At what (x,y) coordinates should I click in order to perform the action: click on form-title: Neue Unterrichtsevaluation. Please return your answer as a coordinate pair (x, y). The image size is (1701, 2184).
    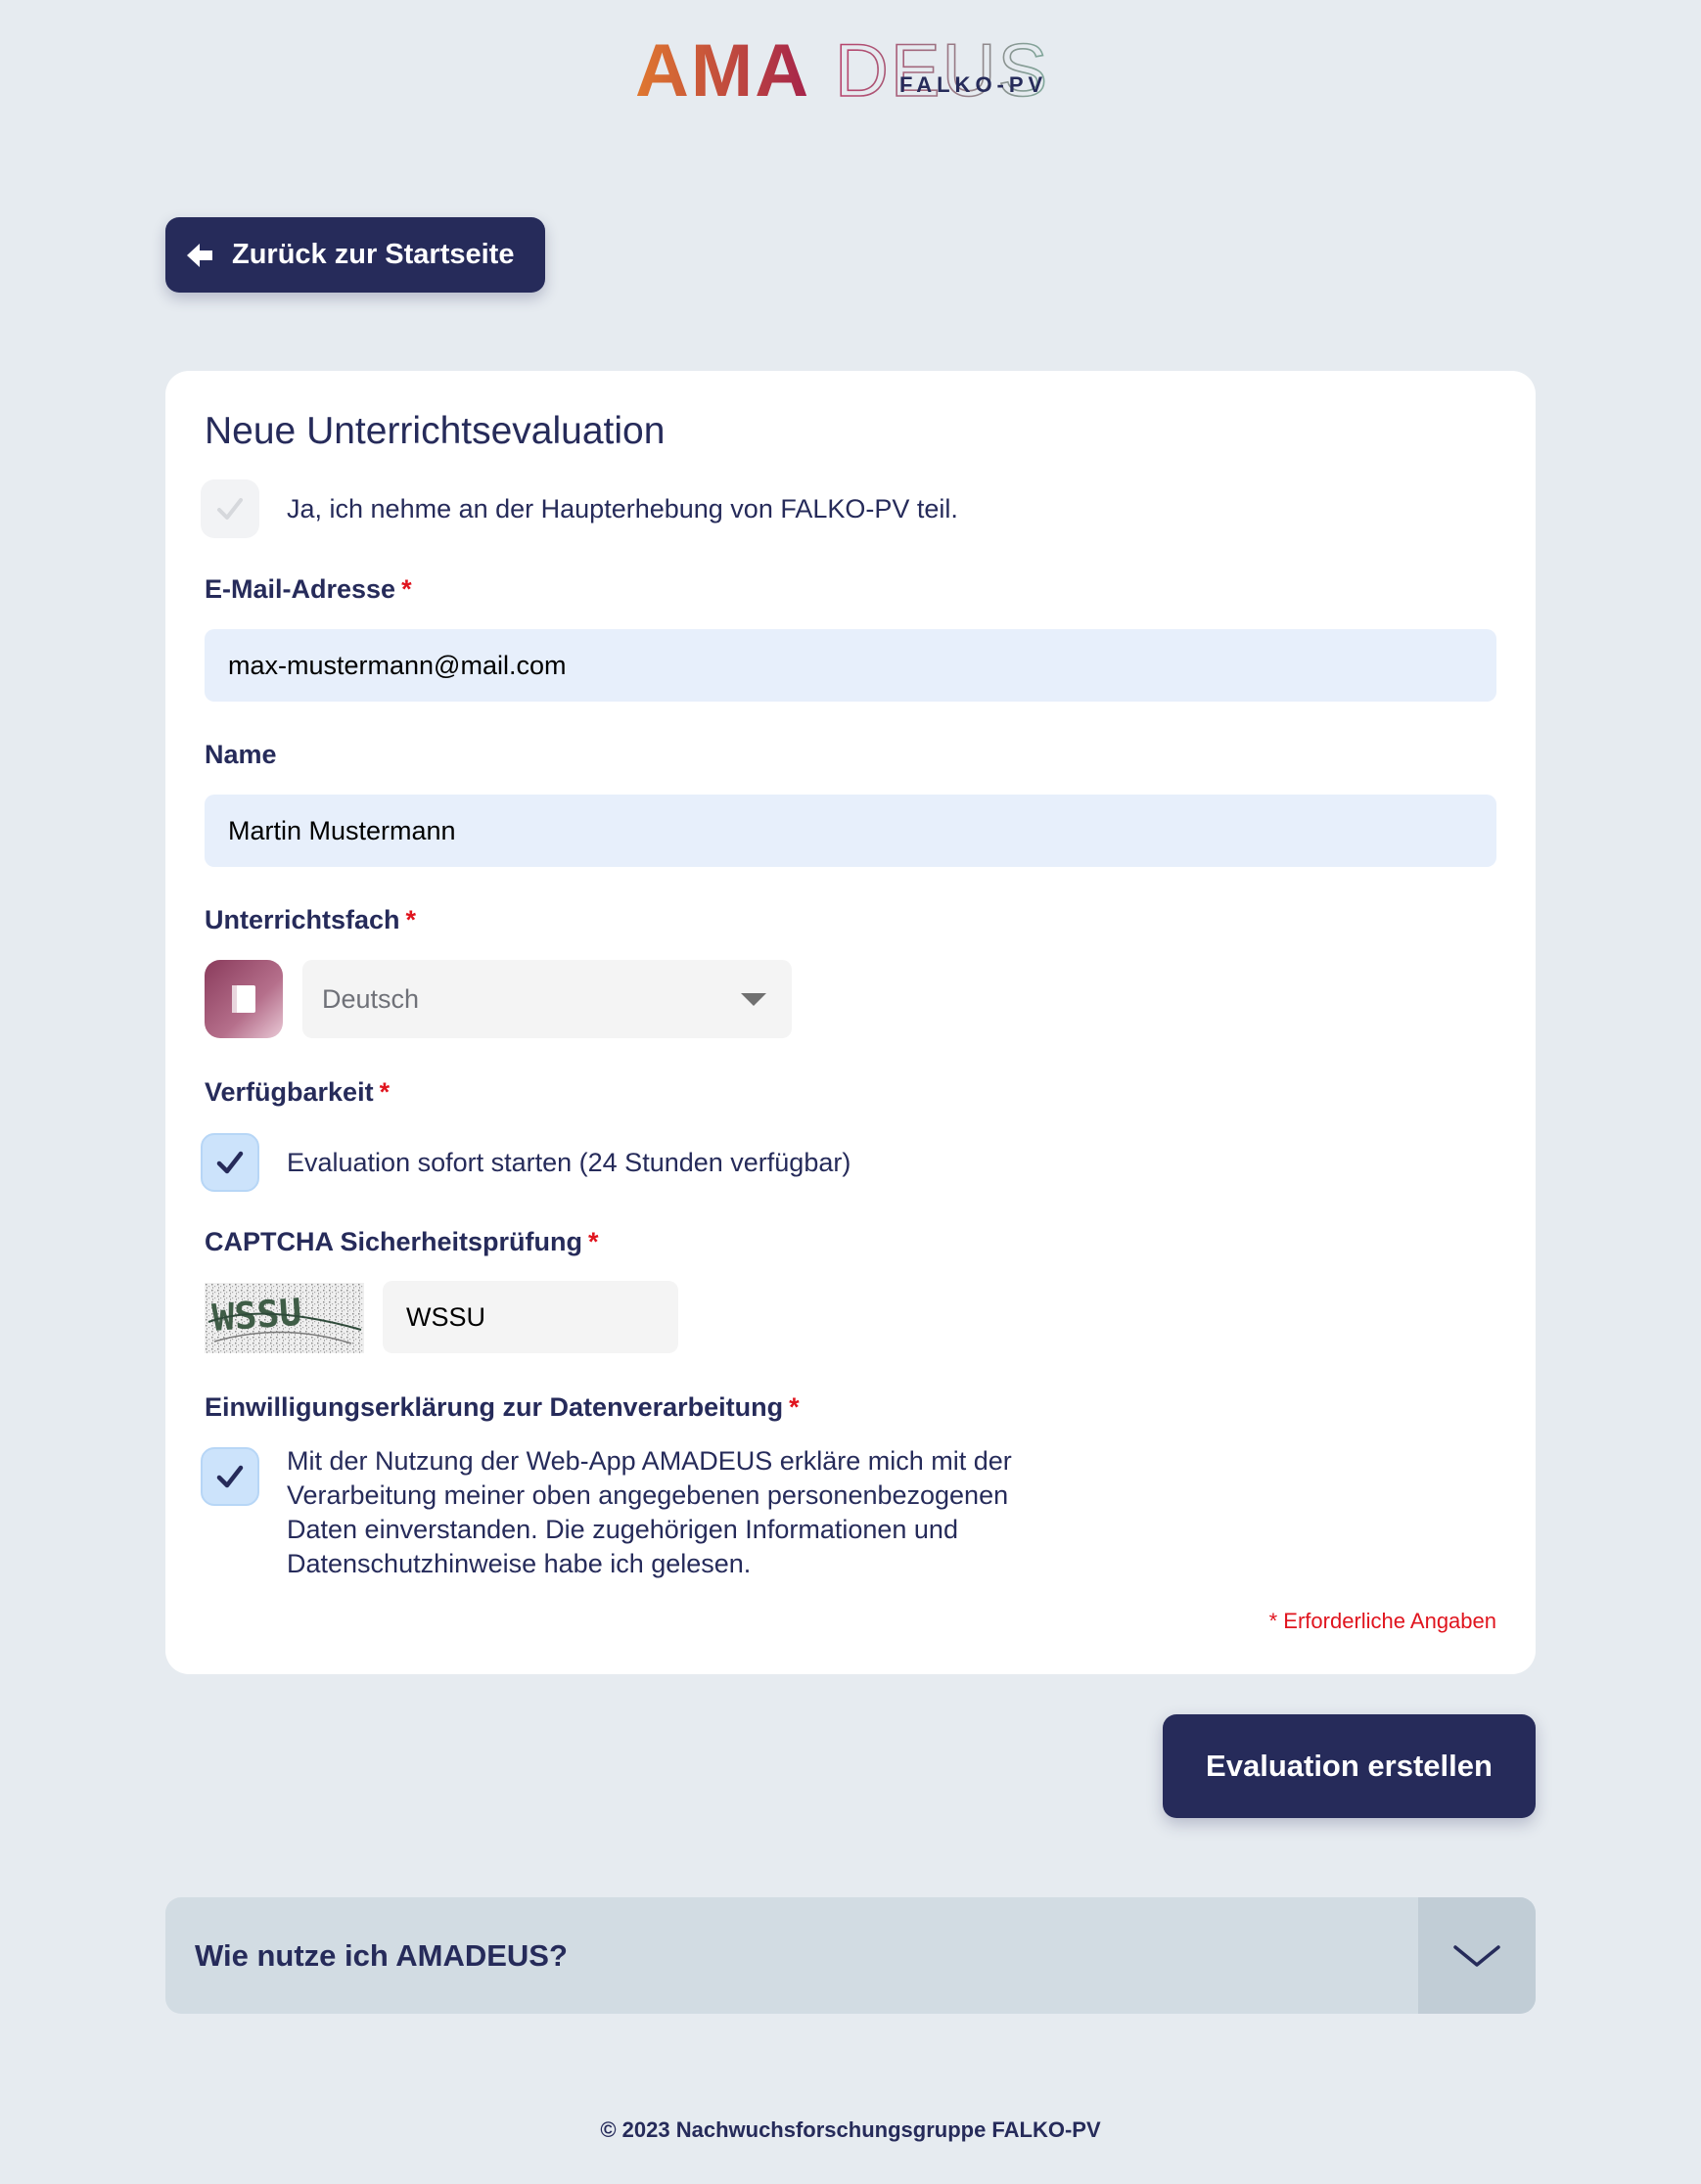
    Looking at the image, I should click on (435, 431).